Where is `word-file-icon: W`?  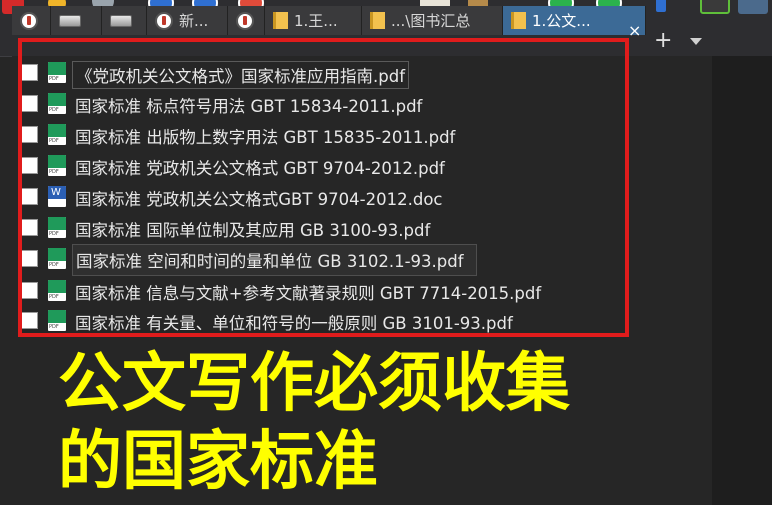
word-file-icon: W is located at coordinates (57, 196).